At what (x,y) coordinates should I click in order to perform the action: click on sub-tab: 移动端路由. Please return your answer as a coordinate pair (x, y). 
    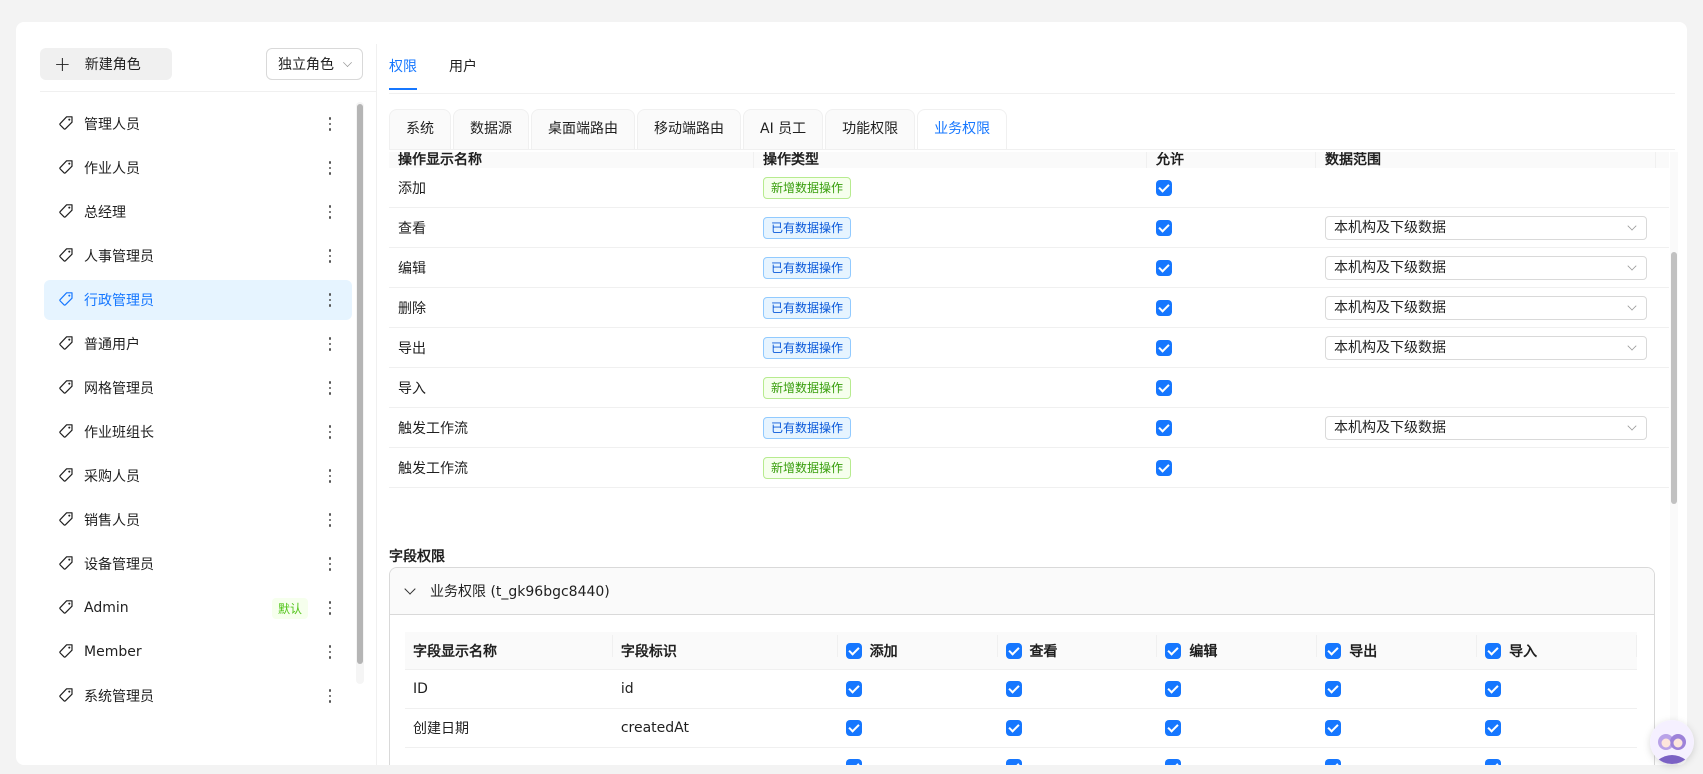
    Looking at the image, I should click on (689, 129).